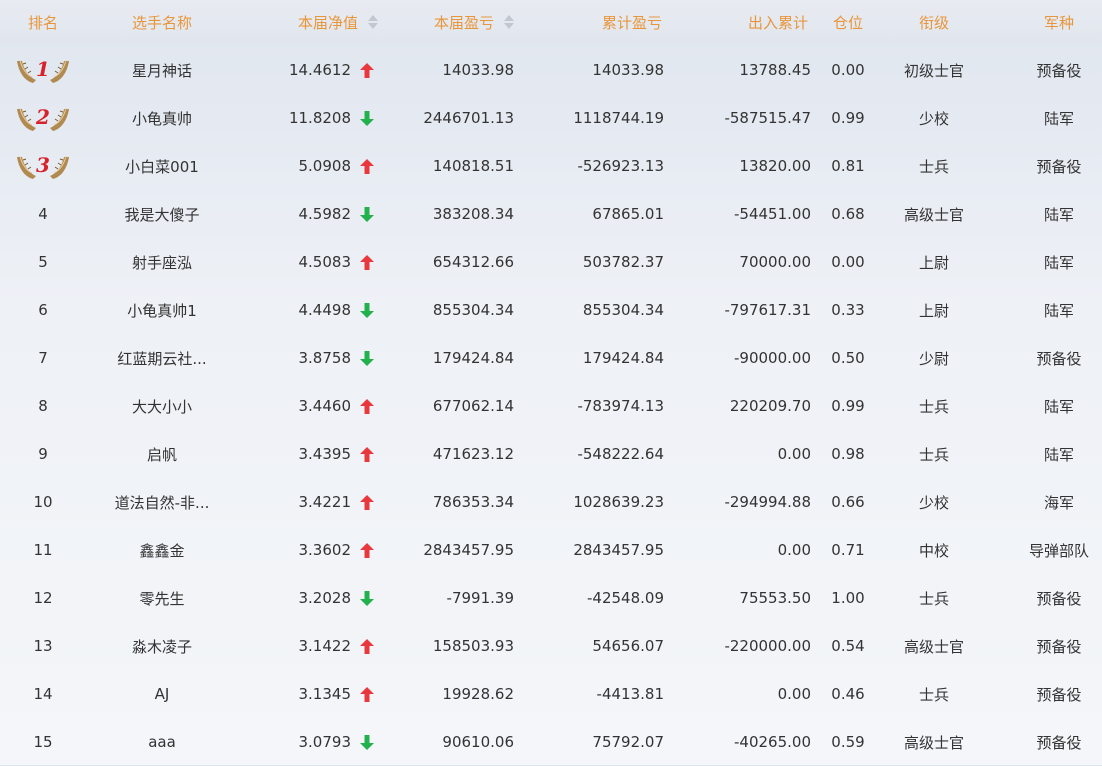 The width and height of the screenshot is (1102, 766). I want to click on cumulative-pnl: 1118744.19, so click(618, 118).